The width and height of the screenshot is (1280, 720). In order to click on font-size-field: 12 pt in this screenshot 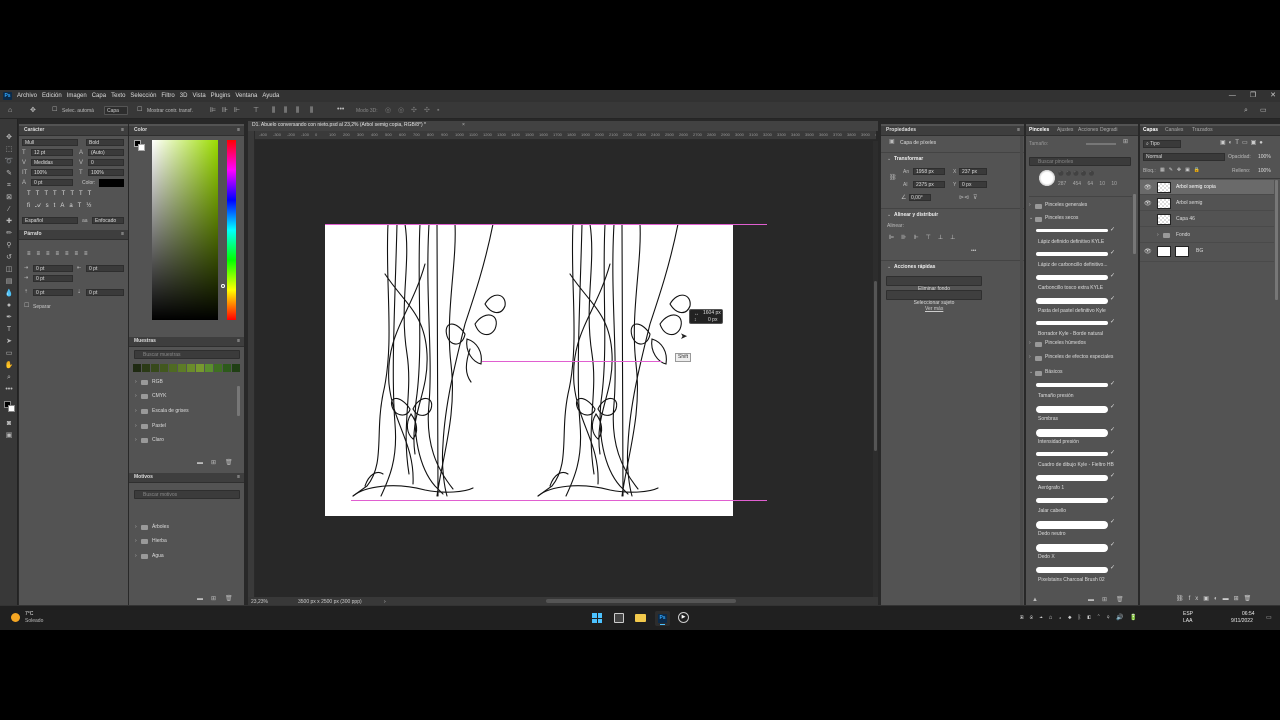, I will do `click(52, 152)`.